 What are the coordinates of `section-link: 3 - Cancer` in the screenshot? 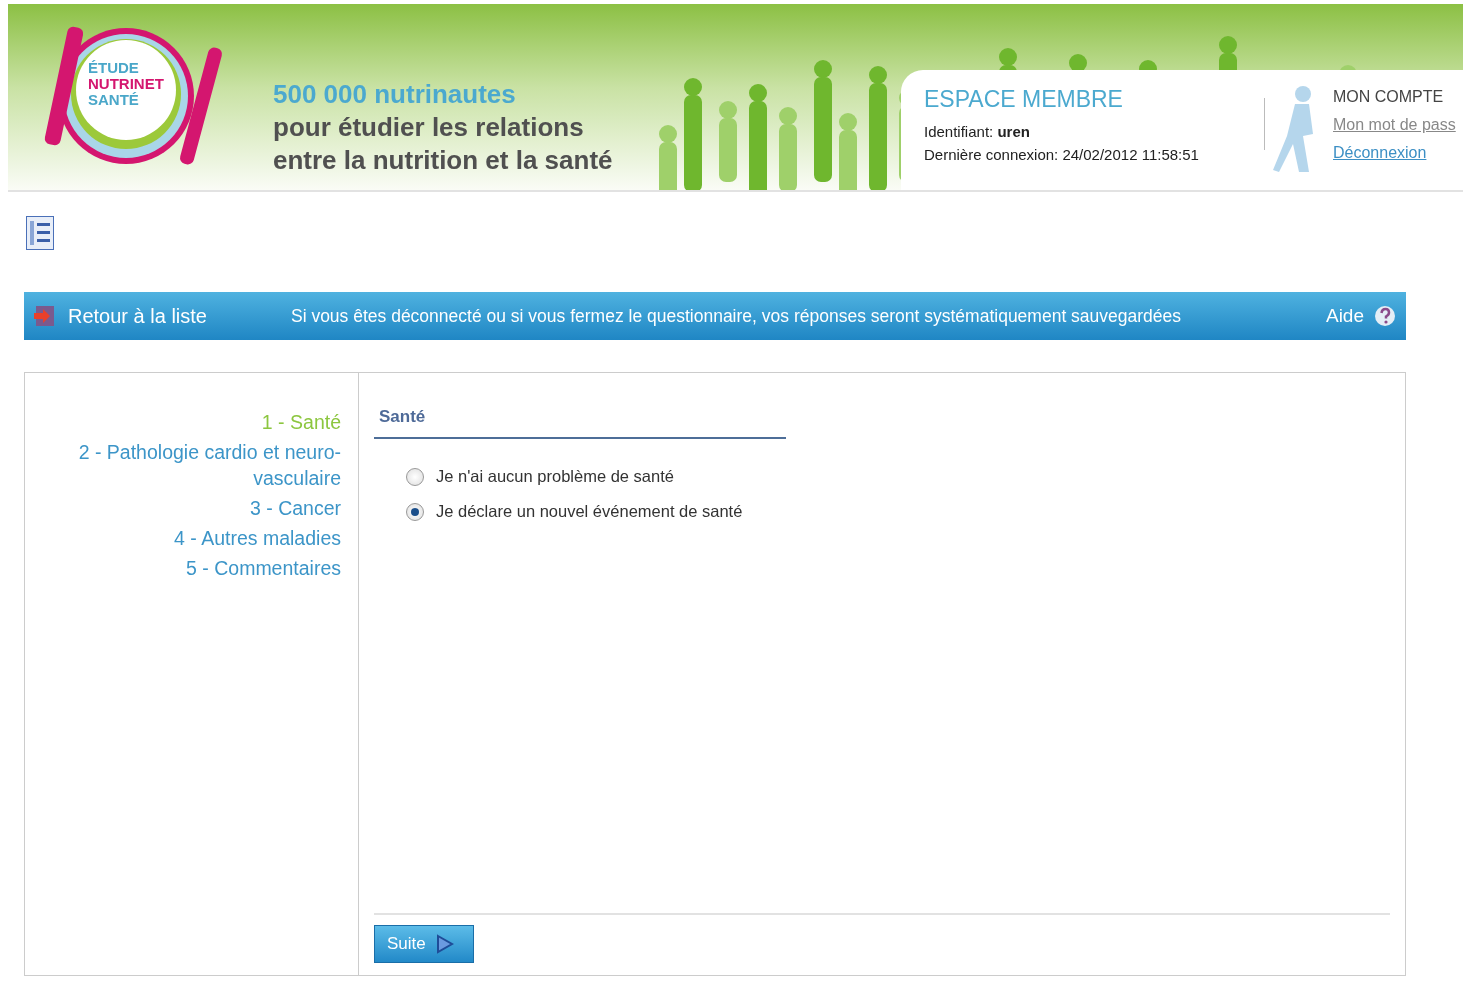 It's located at (196, 508).